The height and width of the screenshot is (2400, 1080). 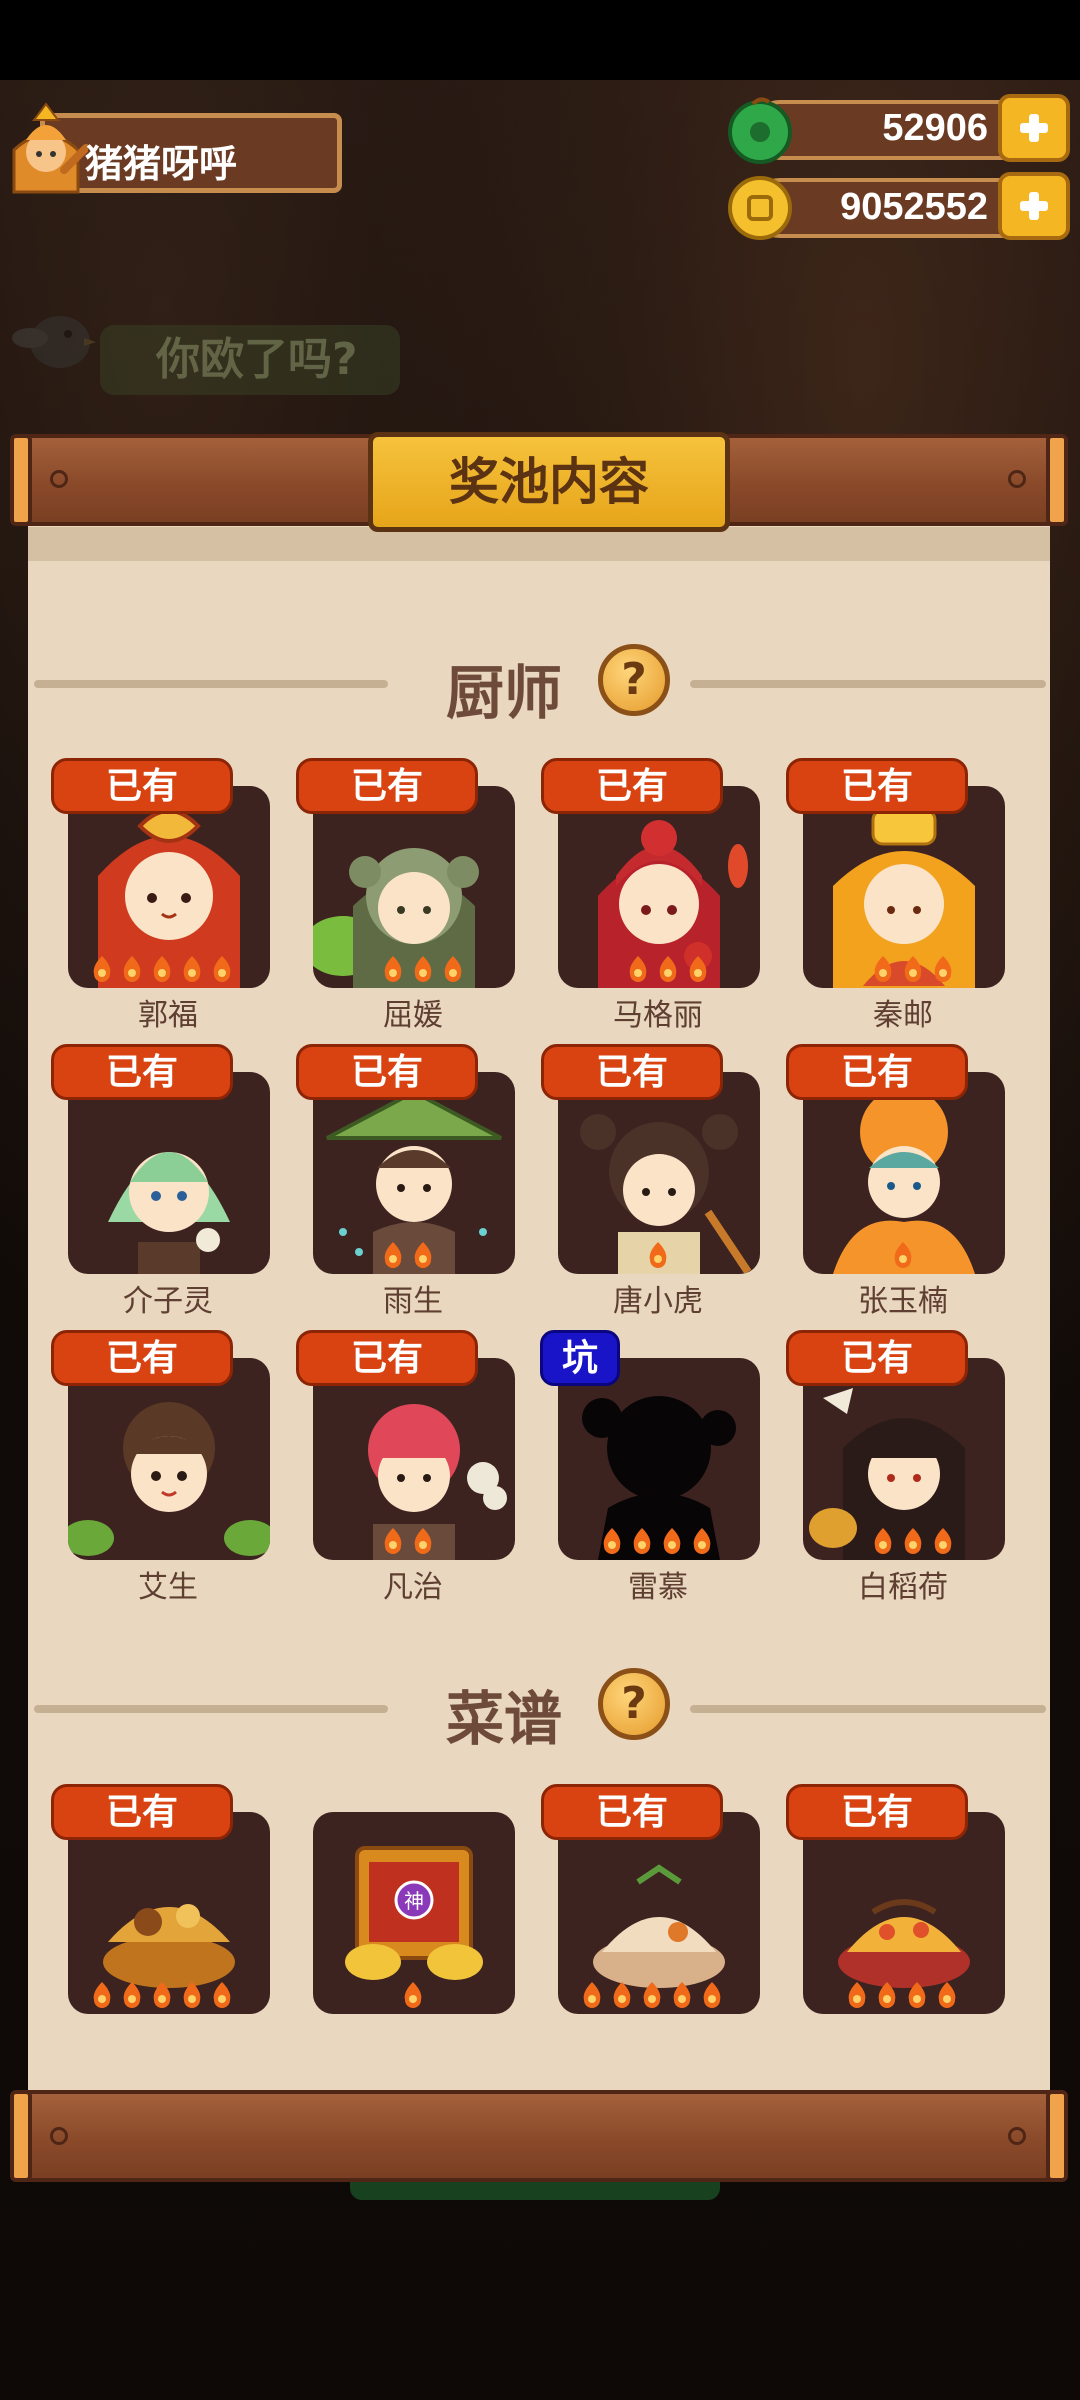 What do you see at coordinates (168, 1301) in the screenshot?
I see `chef-name: 介子灵` at bounding box center [168, 1301].